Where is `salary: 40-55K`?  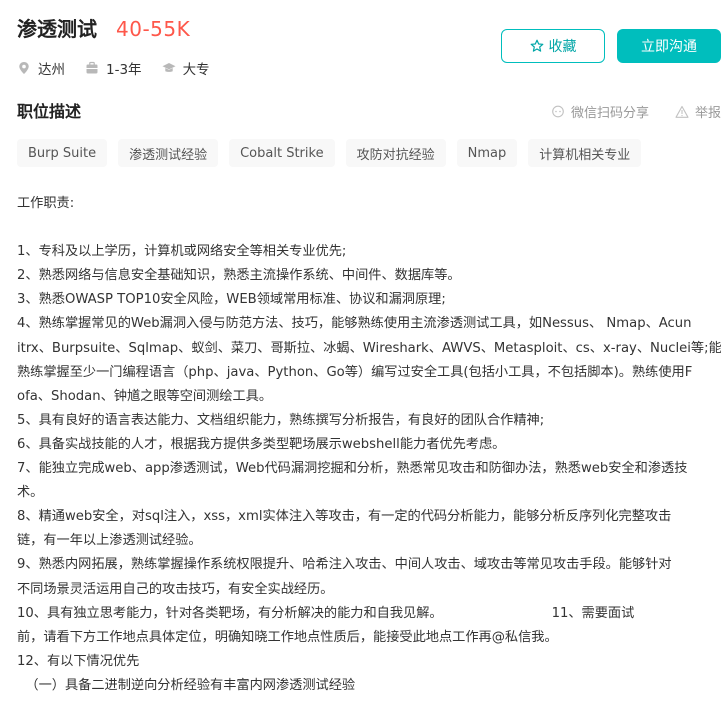 salary: 40-55K is located at coordinates (153, 29).